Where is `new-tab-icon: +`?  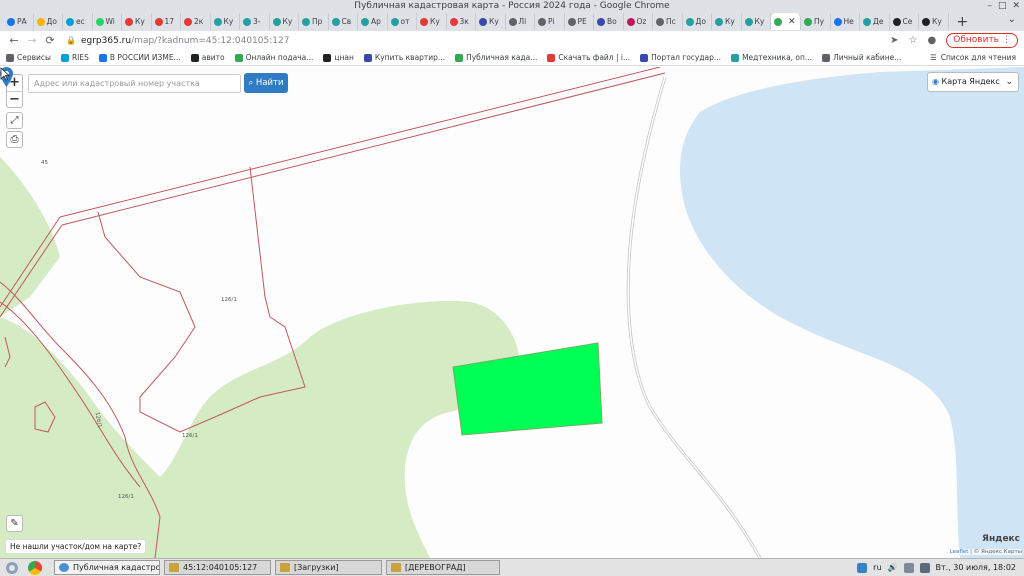
new-tab-icon: + is located at coordinates (963, 22).